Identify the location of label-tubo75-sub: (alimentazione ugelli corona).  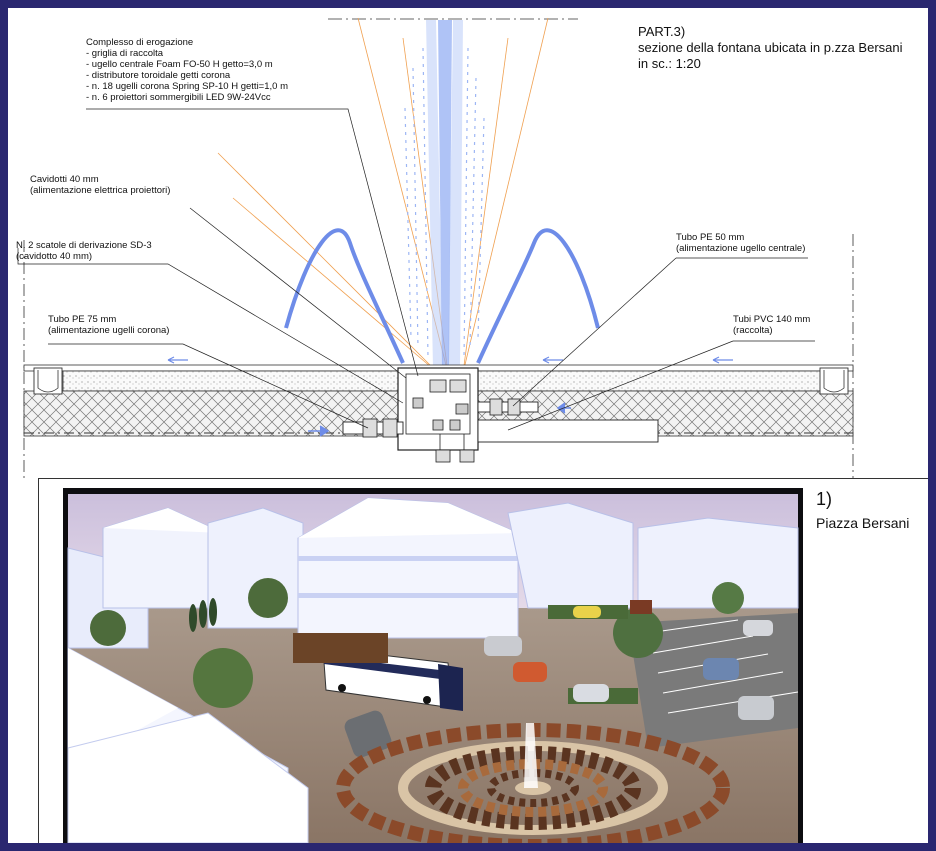
(109, 330).